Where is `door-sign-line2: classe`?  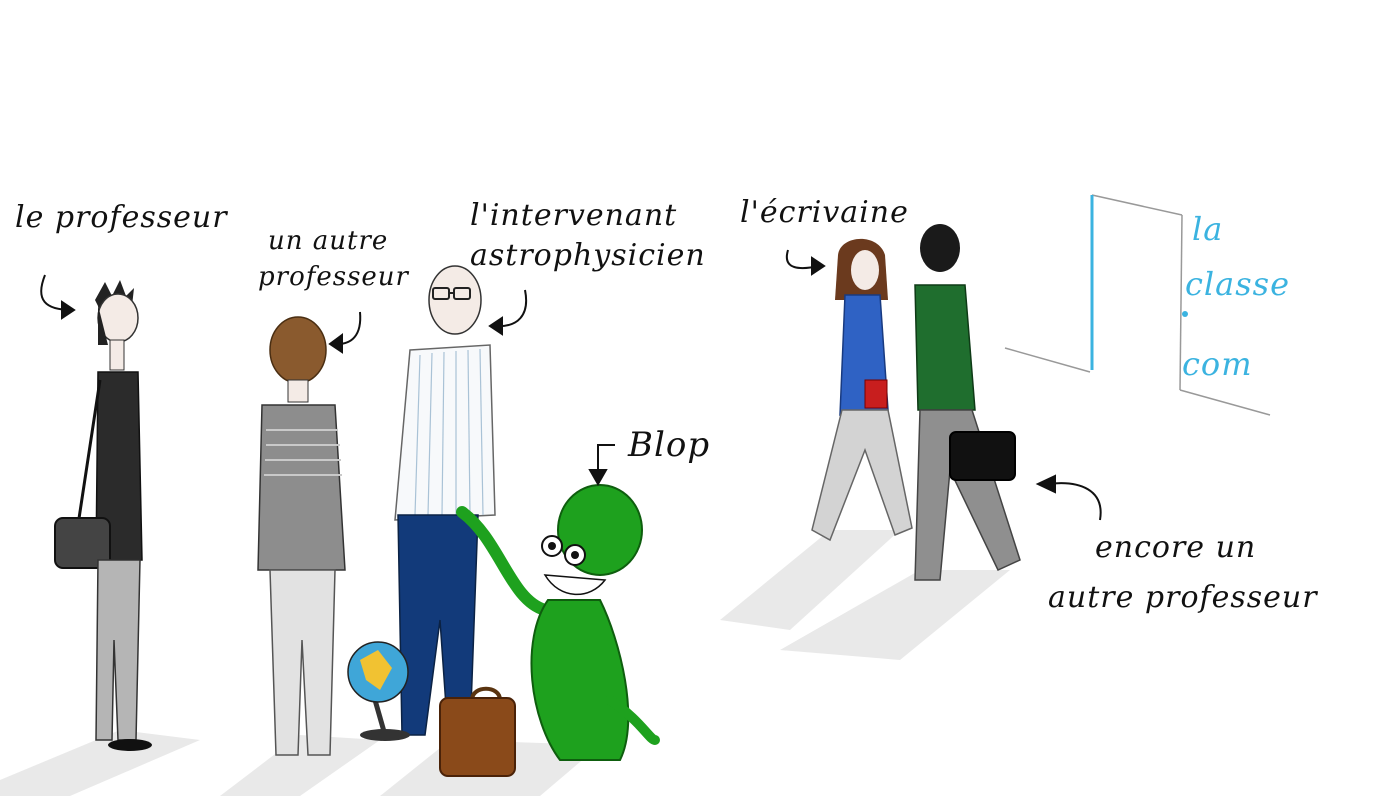 door-sign-line2: classe is located at coordinates (1238, 284).